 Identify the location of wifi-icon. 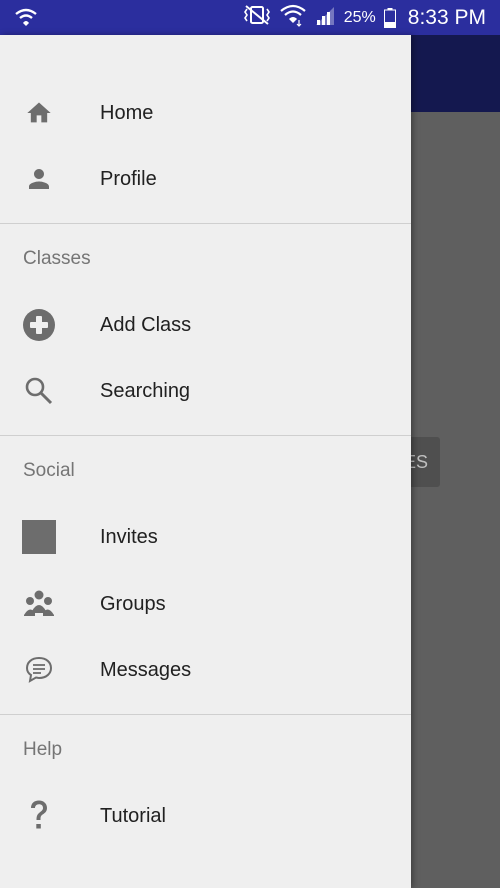
(293, 17).